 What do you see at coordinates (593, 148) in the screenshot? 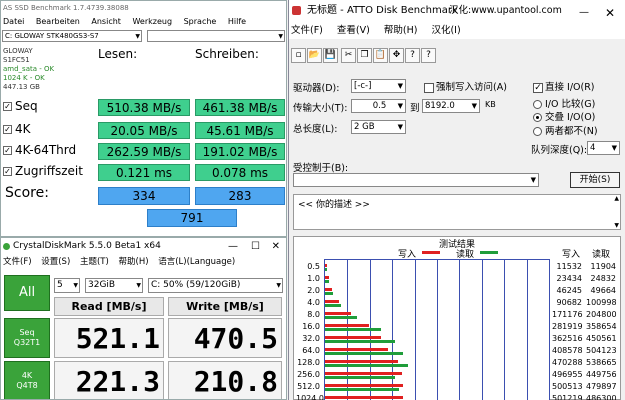
I see `queue-depth-value: 4` at bounding box center [593, 148].